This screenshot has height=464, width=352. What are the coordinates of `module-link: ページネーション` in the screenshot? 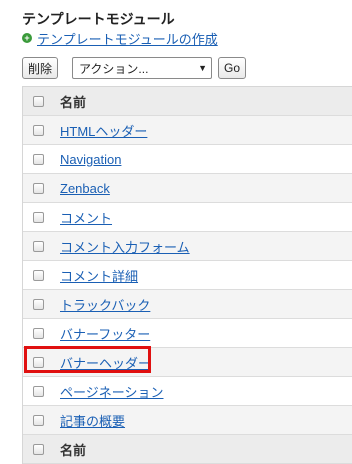 It's located at (111, 392).